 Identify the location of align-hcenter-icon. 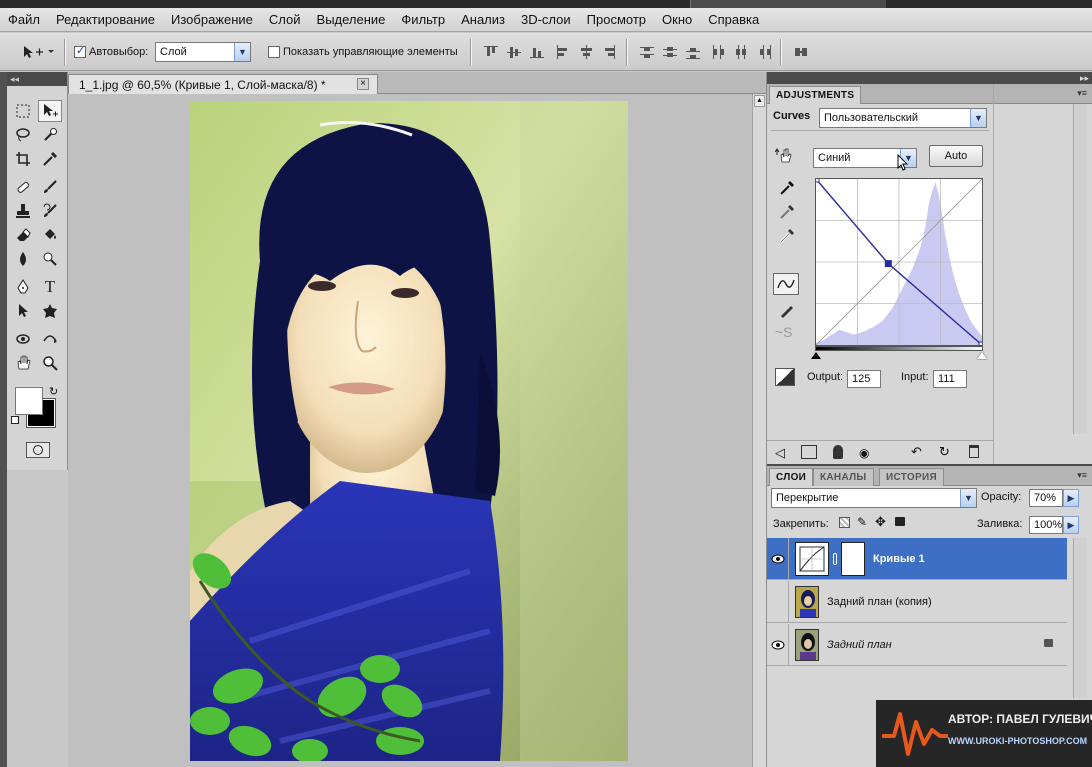
(586, 52).